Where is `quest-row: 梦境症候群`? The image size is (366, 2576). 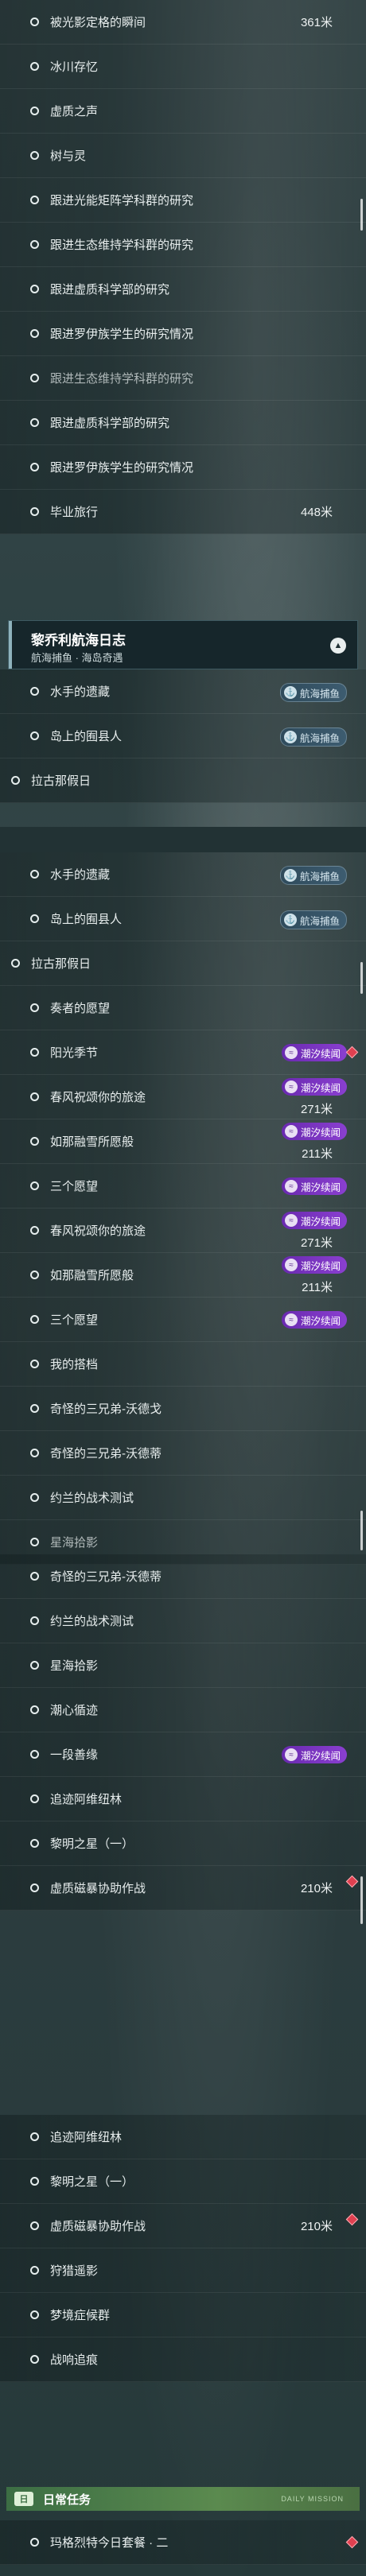
quest-row: 梦境症候群 is located at coordinates (183, 2315).